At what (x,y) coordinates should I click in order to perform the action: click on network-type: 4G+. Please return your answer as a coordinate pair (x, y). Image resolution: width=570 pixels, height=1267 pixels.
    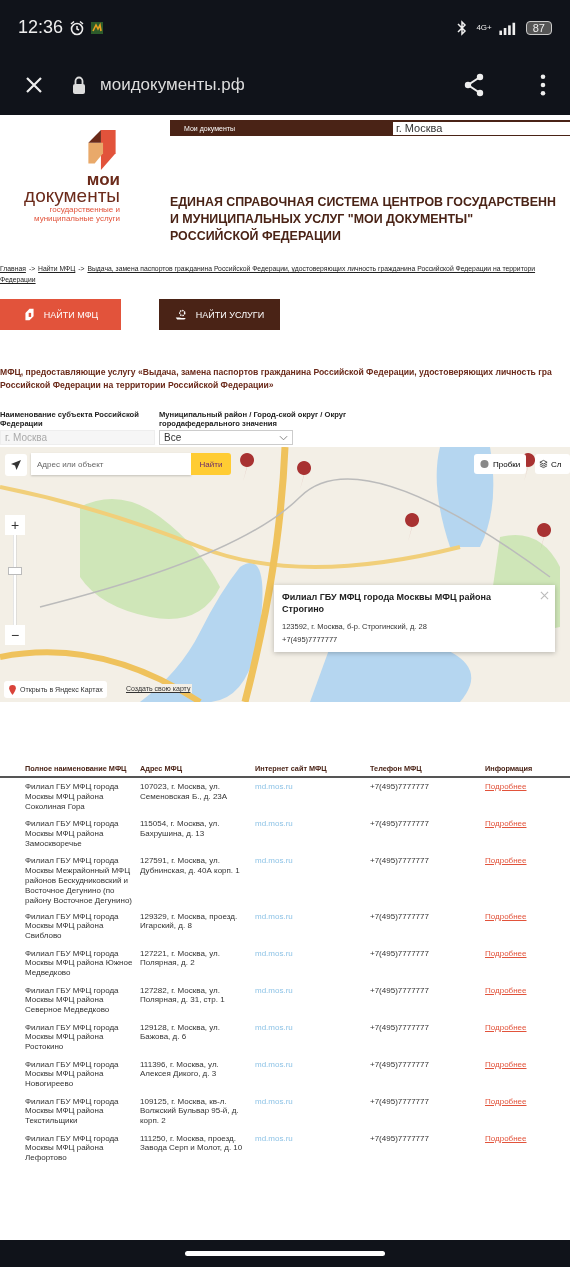
    Looking at the image, I should click on (484, 27).